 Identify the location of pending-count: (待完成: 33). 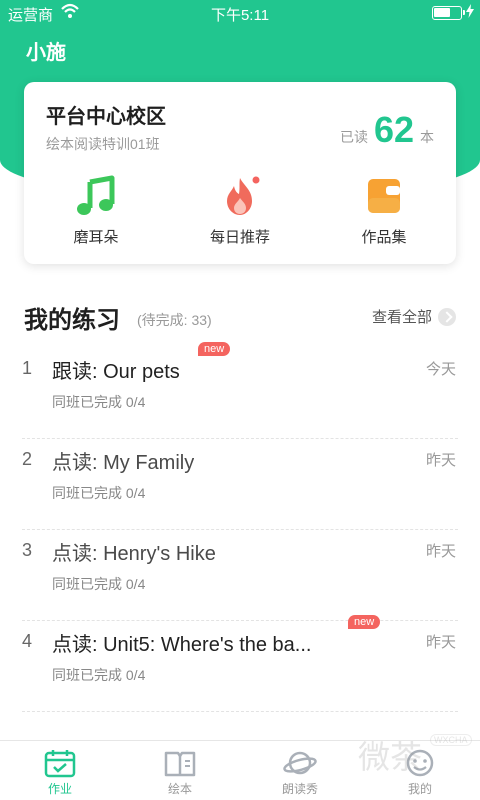
(174, 320).